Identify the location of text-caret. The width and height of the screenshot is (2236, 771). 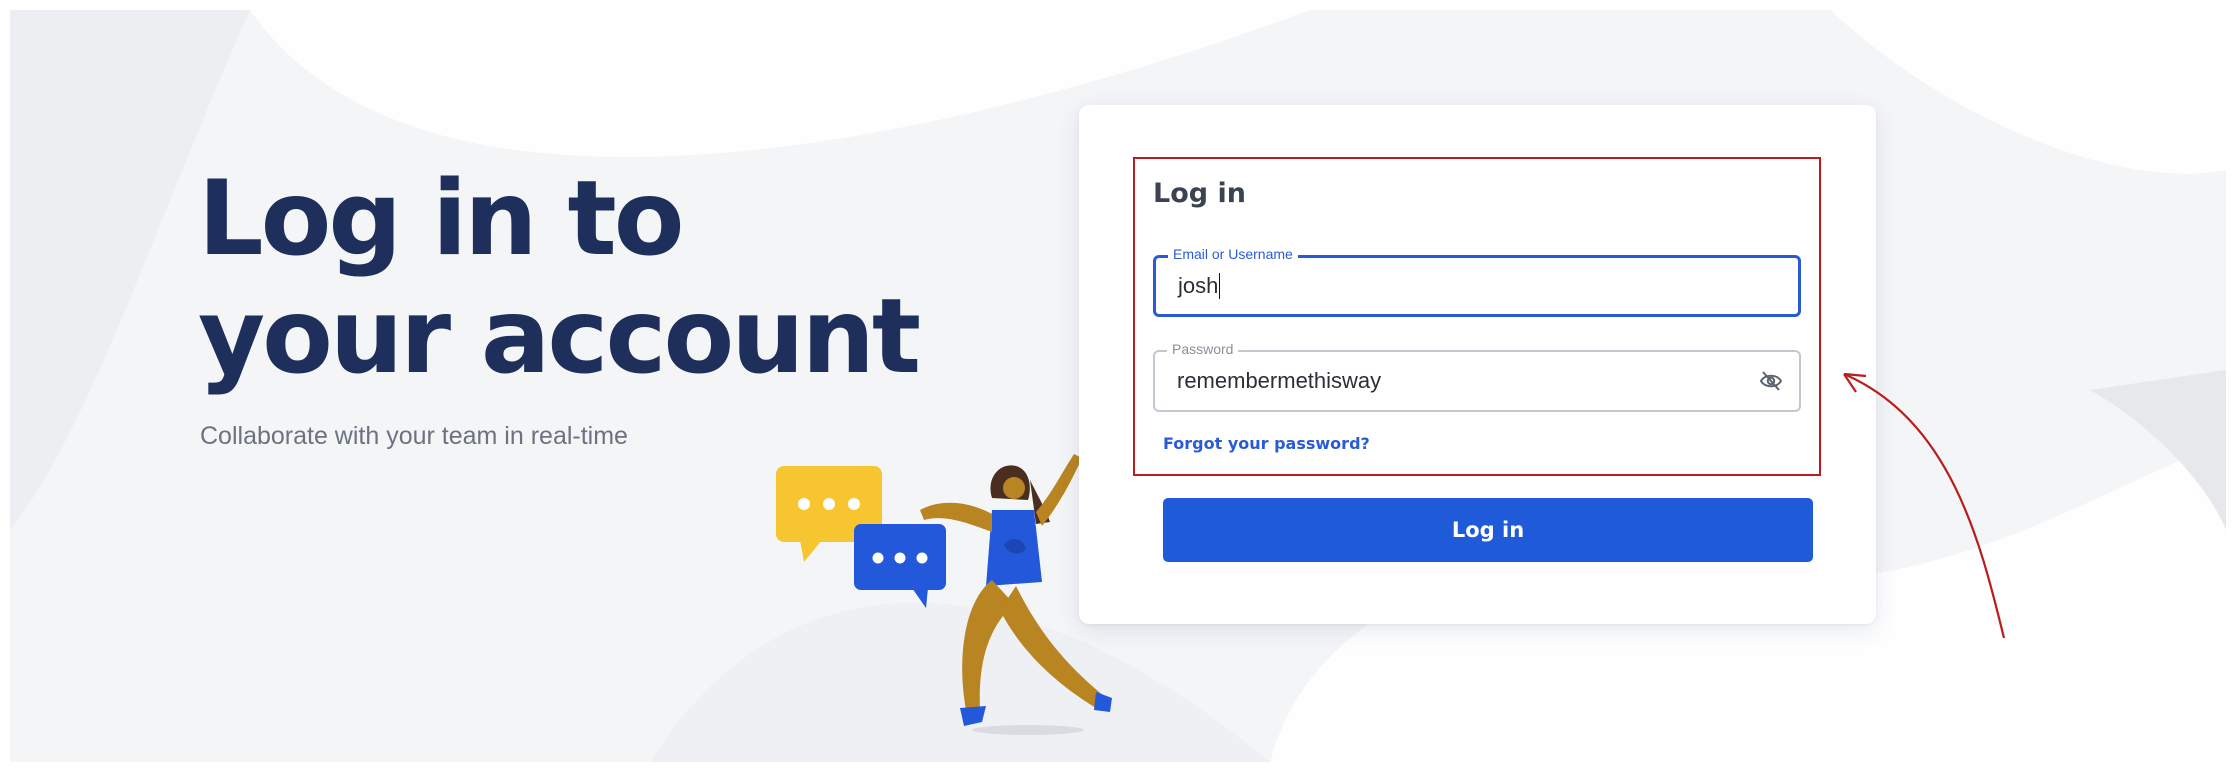
(1220, 286).